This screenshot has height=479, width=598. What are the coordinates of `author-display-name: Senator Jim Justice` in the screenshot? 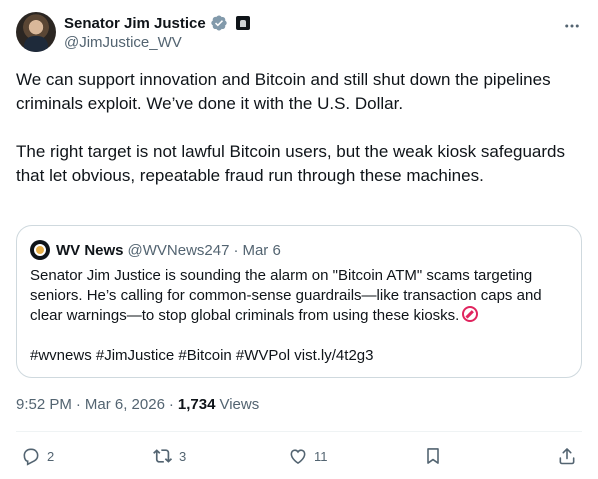 It's located at (135, 23).